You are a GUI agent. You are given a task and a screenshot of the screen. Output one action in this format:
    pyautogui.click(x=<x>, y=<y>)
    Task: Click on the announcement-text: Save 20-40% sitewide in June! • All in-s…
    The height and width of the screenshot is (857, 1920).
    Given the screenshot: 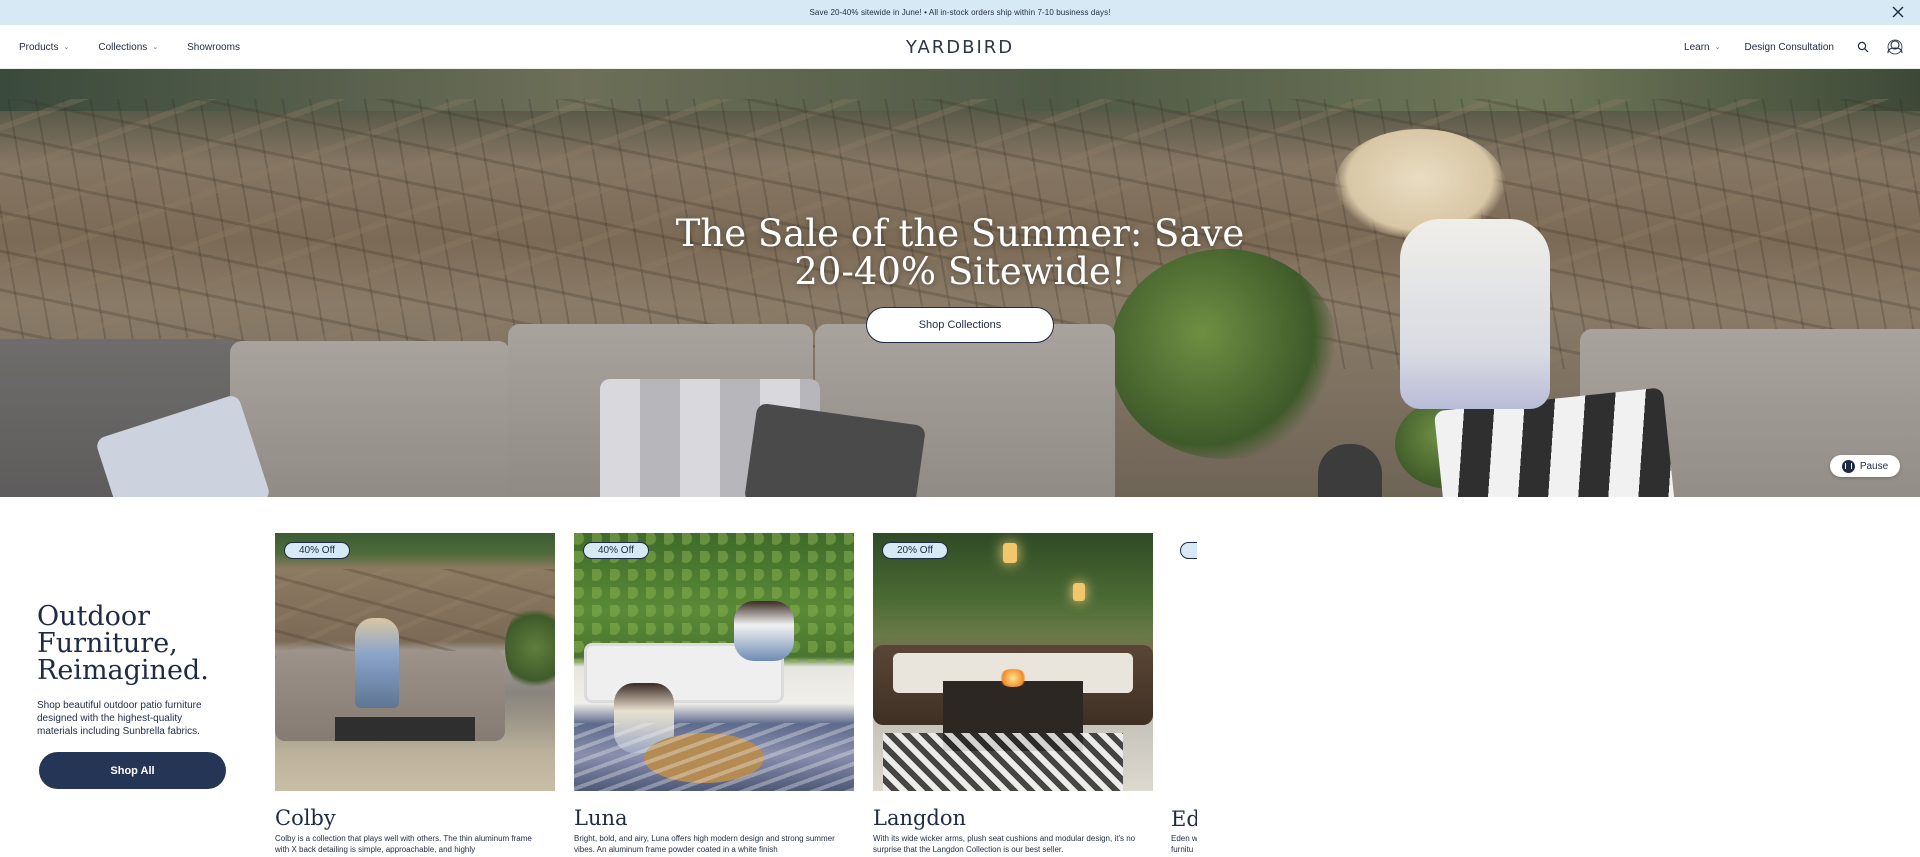 What is the action you would take?
    pyautogui.click(x=960, y=12)
    